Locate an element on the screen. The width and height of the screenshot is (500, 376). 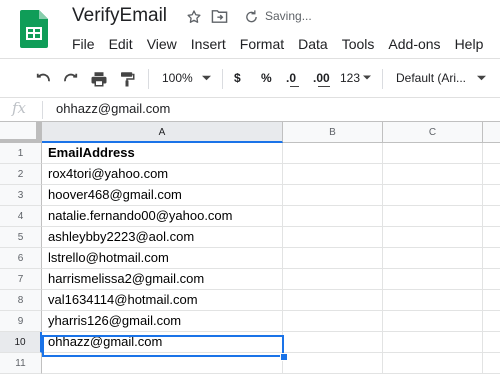
cell-email: ashleybby2223@aol.com is located at coordinates (162, 237).